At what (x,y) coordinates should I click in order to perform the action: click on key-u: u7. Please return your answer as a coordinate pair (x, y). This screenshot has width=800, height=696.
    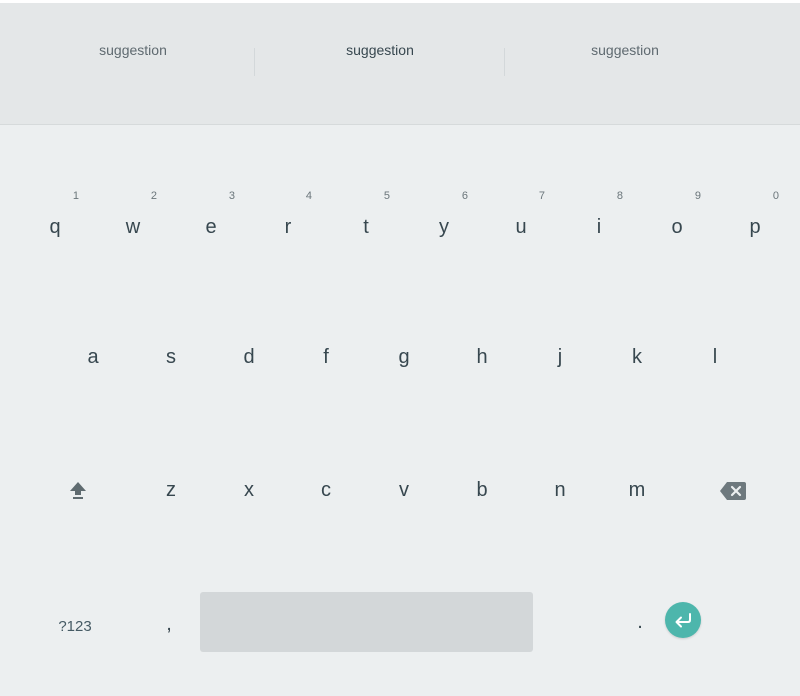
    Looking at the image, I should click on (521, 227).